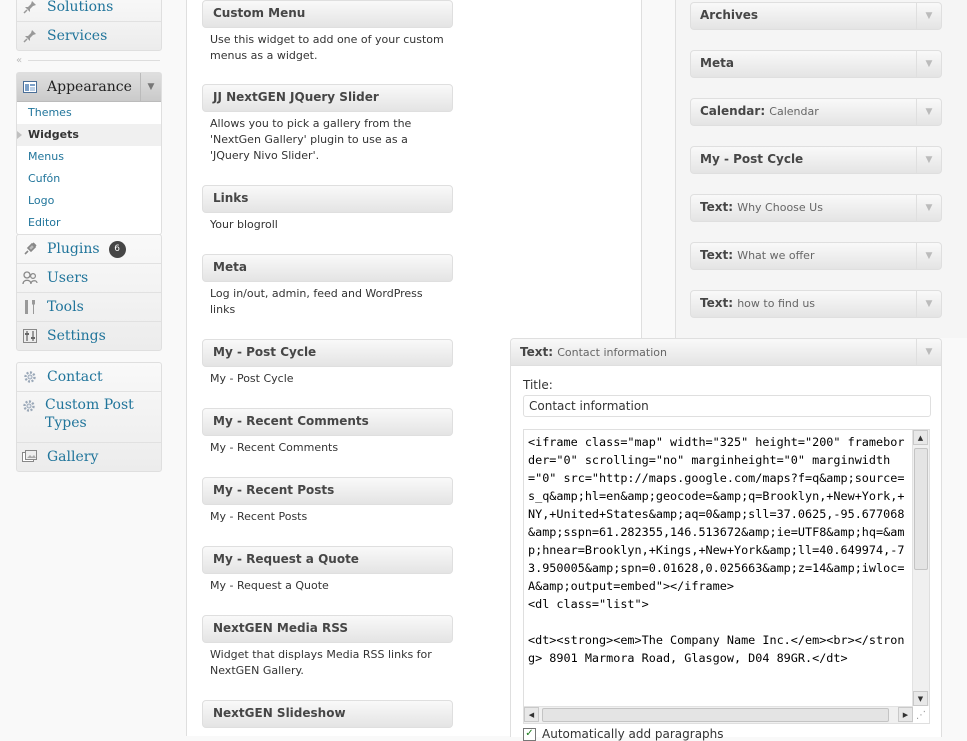 The image size is (967, 741). I want to click on menu-item-plugins: Plugins 6, so click(89, 249).